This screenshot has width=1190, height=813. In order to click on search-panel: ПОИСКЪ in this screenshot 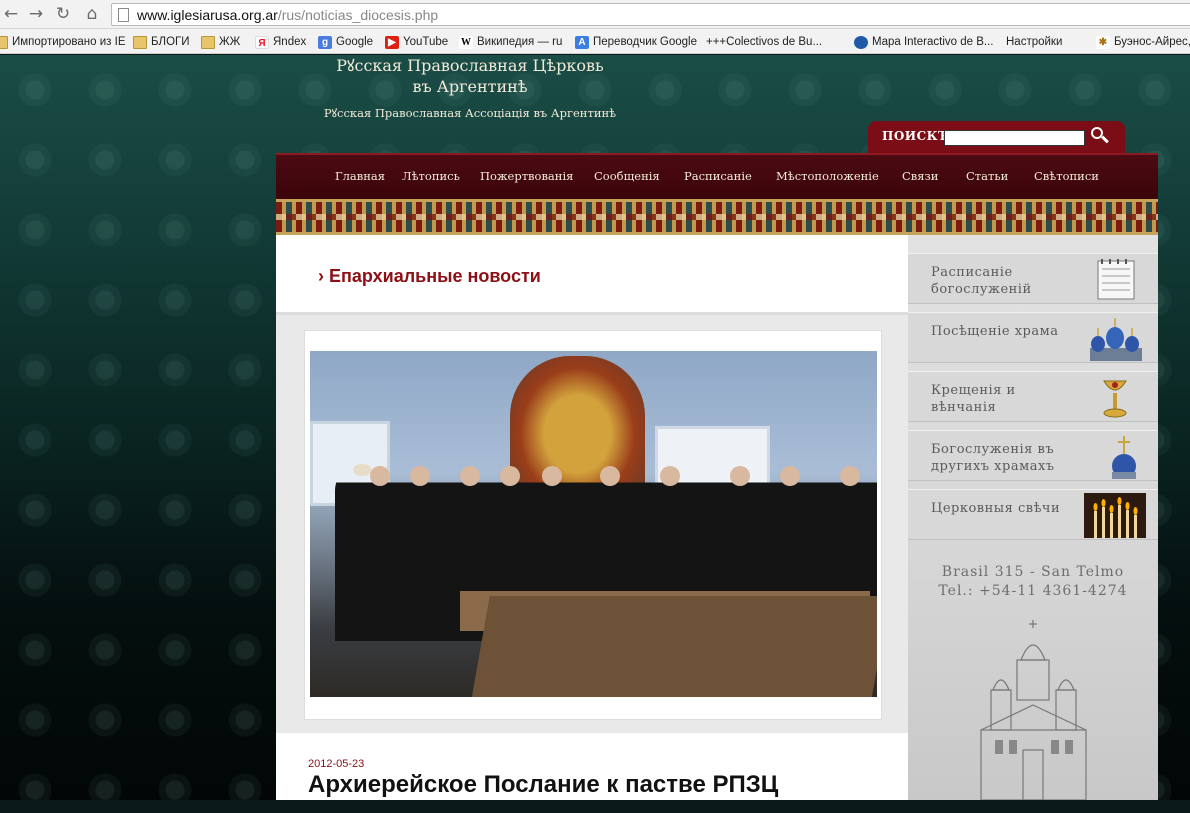, I will do `click(996, 137)`.